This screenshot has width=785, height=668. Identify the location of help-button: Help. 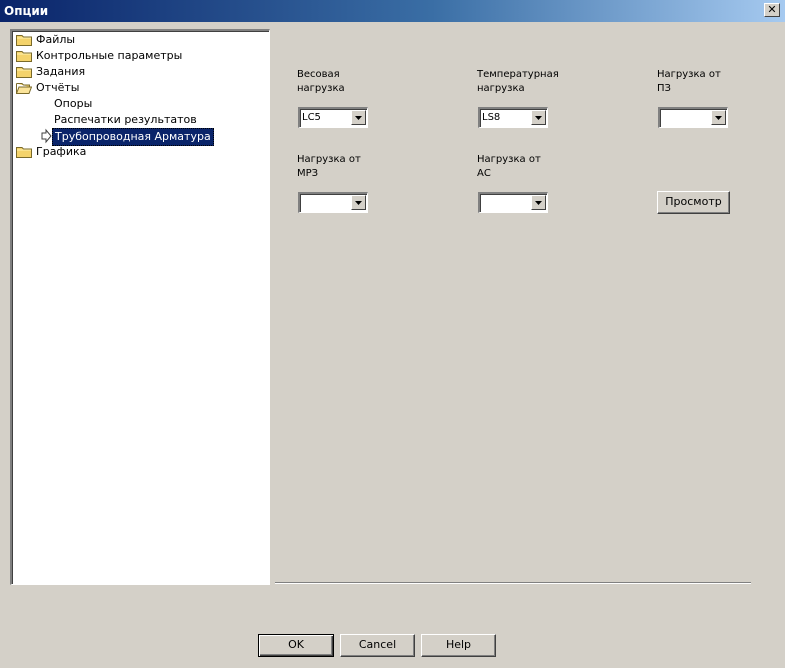
(458, 645).